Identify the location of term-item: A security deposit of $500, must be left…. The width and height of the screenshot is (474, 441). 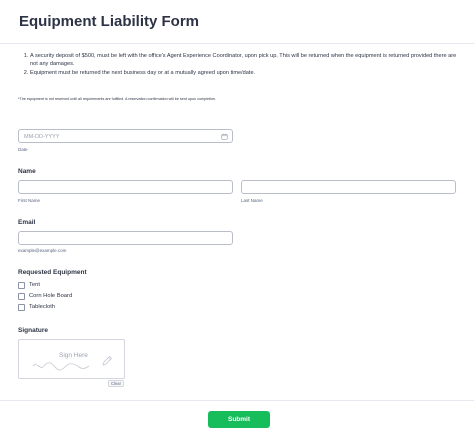
(245, 60).